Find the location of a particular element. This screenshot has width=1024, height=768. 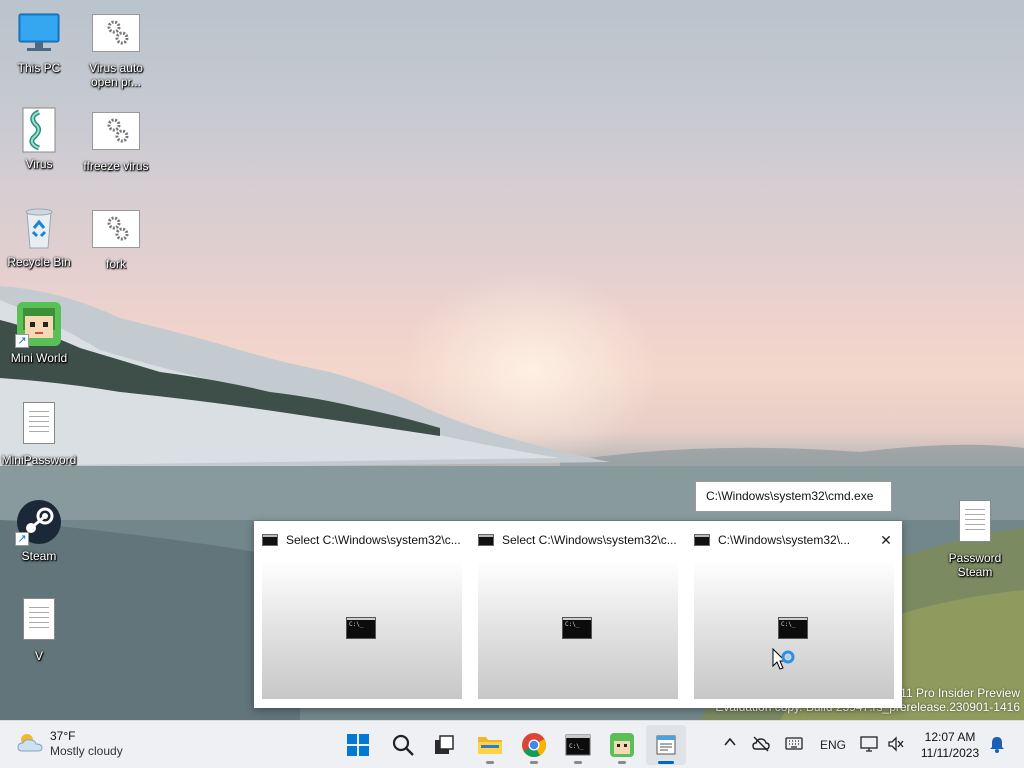

notifications-button is located at coordinates (997, 745).